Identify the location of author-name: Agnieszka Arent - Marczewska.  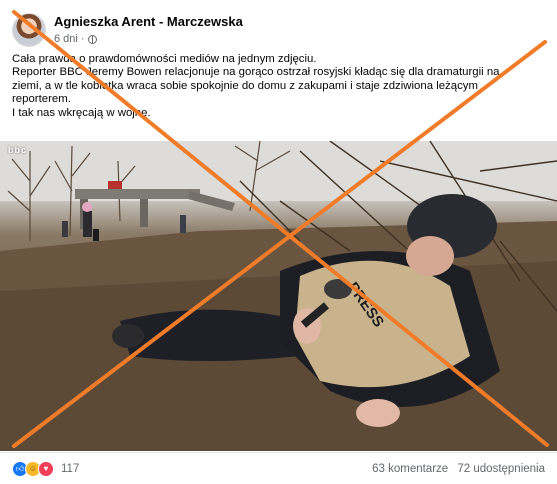
(148, 22).